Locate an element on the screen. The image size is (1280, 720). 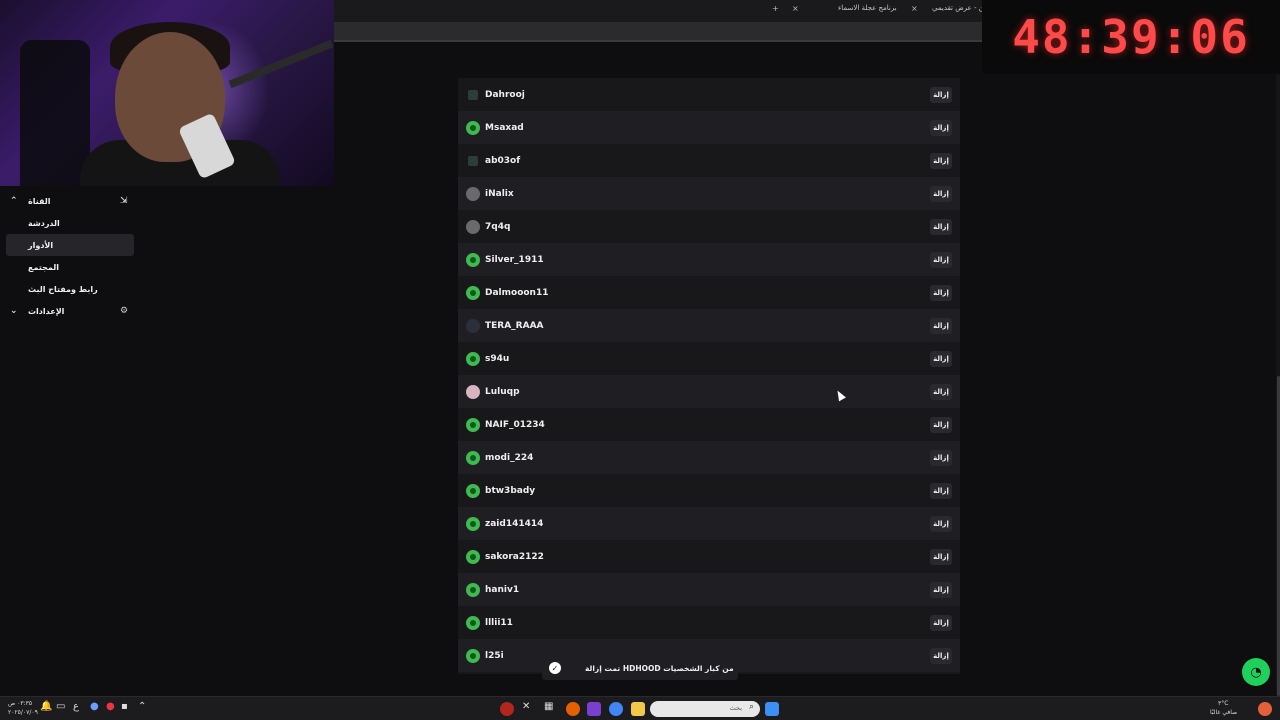
language-icon: ع is located at coordinates (76, 706).